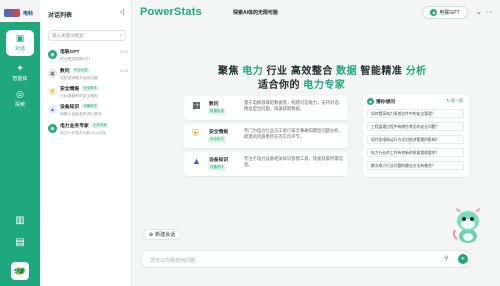  I want to click on app-logo: 电科, so click(18, 13).